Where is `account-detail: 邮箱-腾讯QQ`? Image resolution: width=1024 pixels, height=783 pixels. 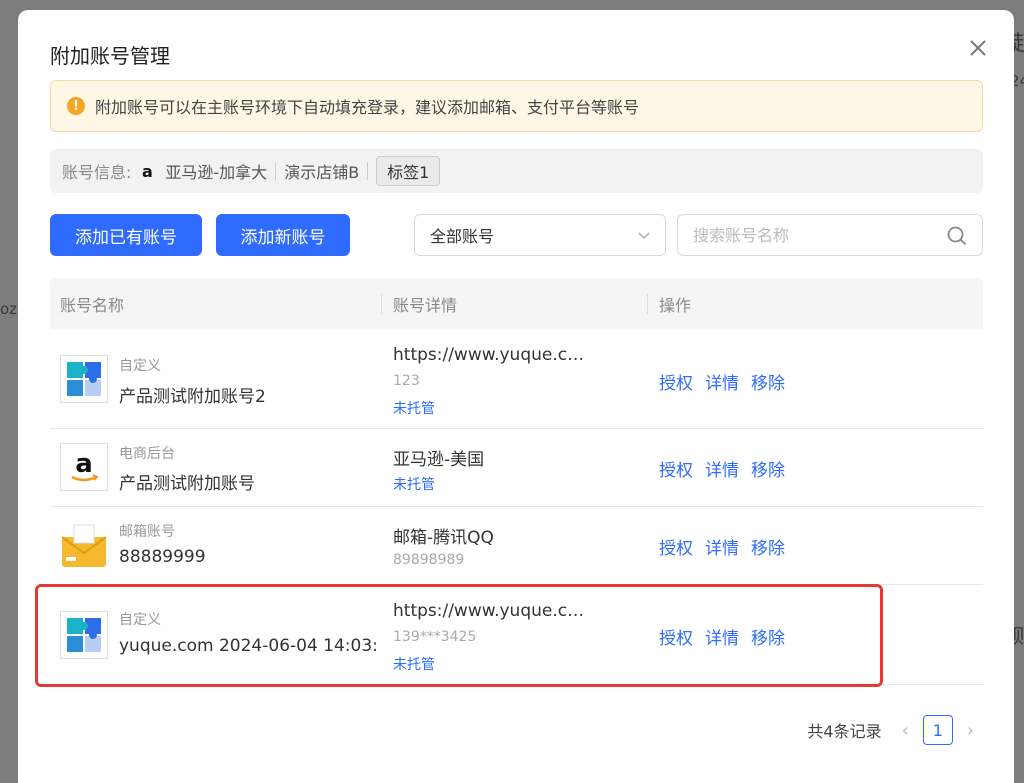
account-detail: 邮箱-腾讯QQ is located at coordinates (443, 538).